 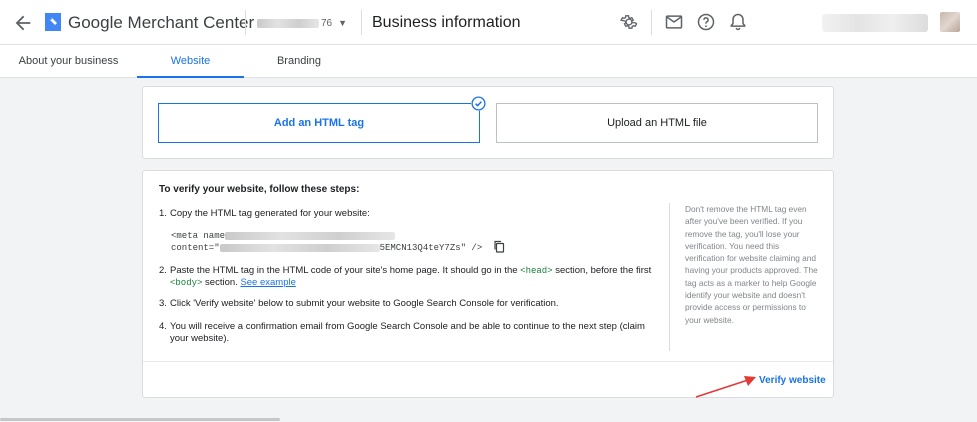 What do you see at coordinates (195, 248) in the screenshot?
I see `snippet-text: content="` at bounding box center [195, 248].